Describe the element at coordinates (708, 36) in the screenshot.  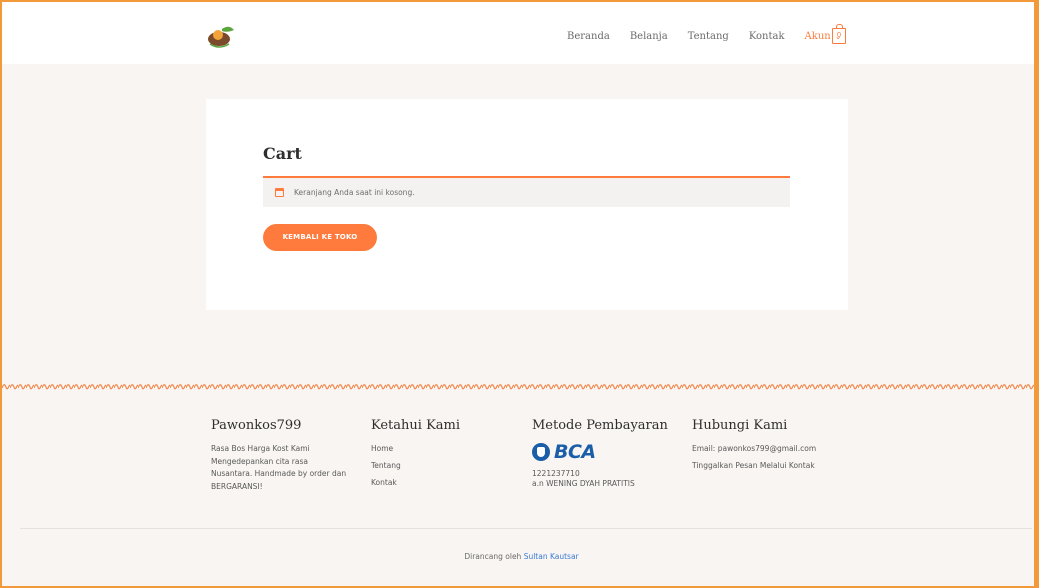
I see `nav-tentang: Tentang` at that location.